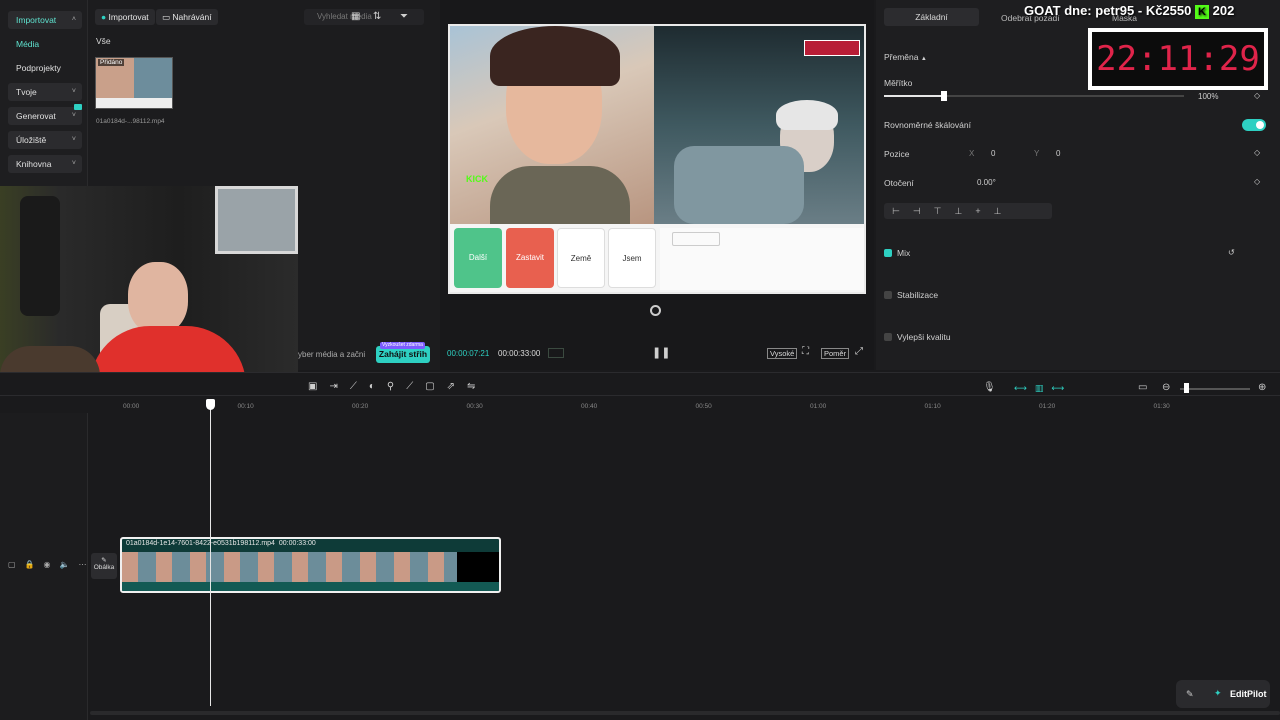 Image resolution: width=1280 pixels, height=720 pixels. I want to click on new-badge, so click(78, 107).